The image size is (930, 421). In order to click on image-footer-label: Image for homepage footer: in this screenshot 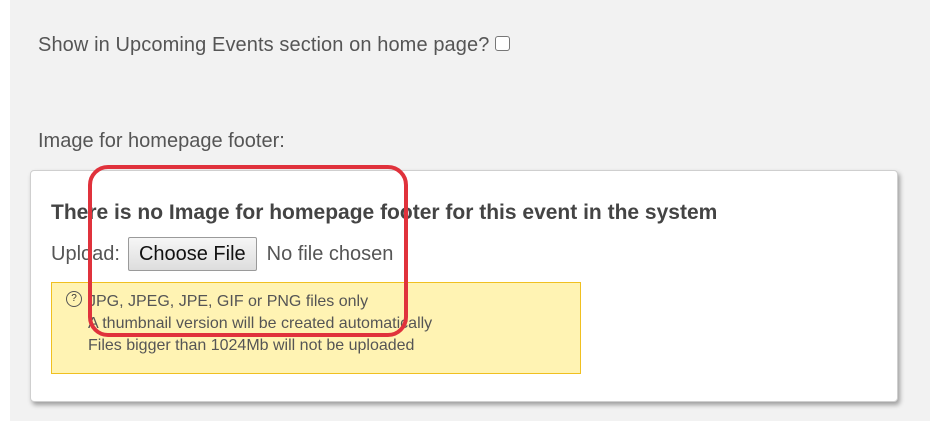, I will do `click(161, 141)`.